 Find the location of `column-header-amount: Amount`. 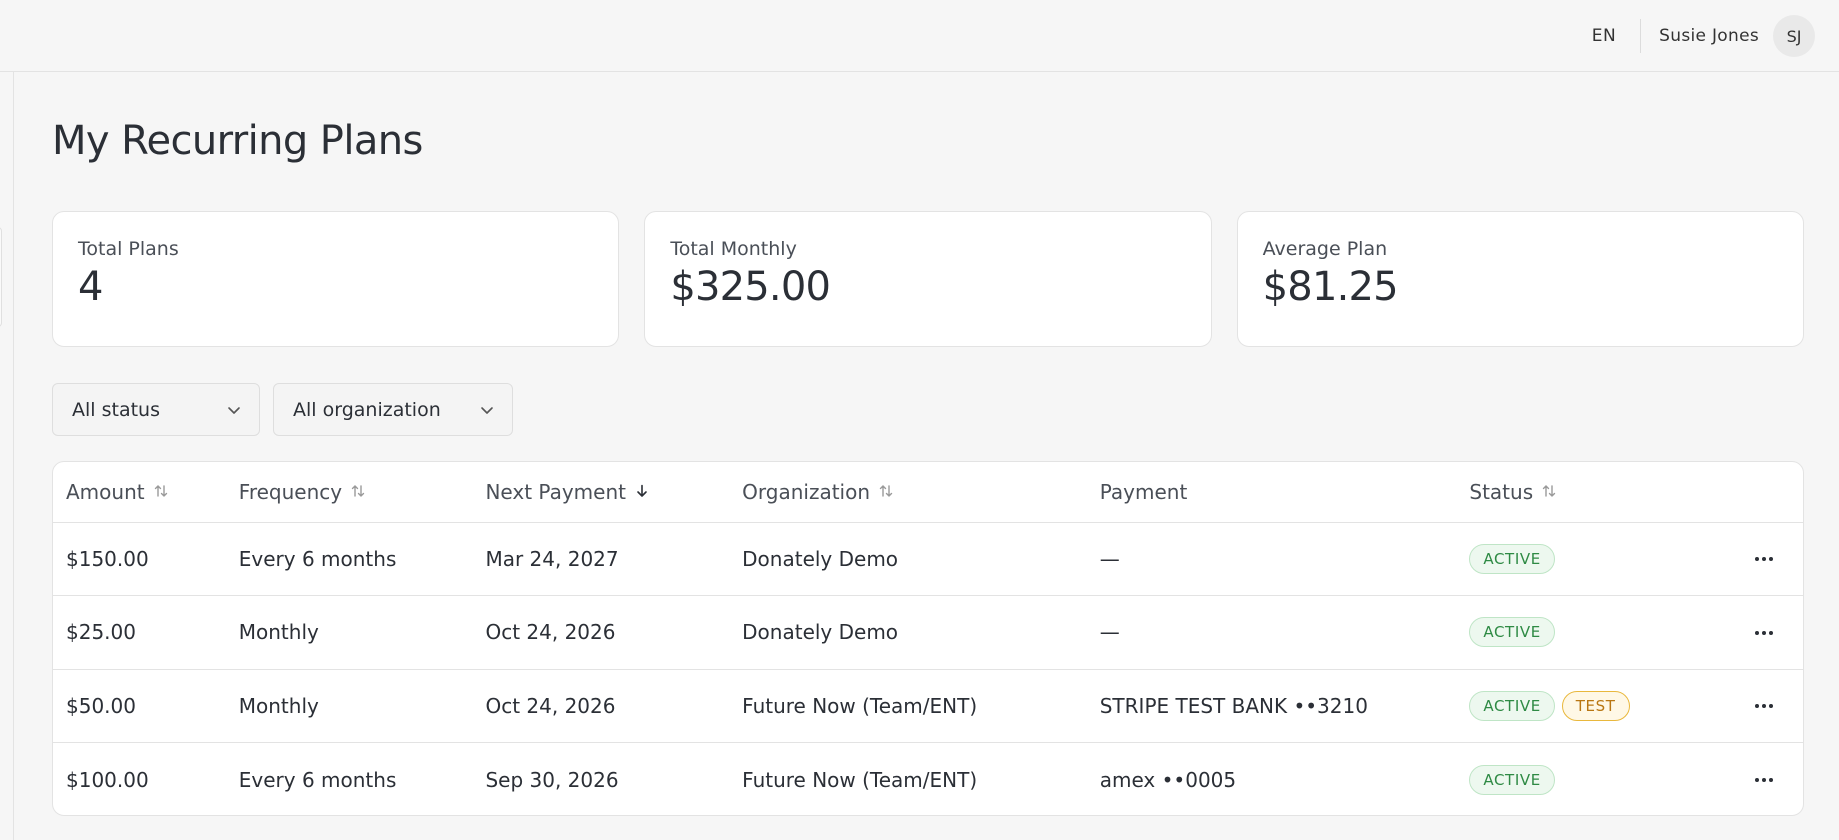

column-header-amount: Amount is located at coordinates (139, 492).